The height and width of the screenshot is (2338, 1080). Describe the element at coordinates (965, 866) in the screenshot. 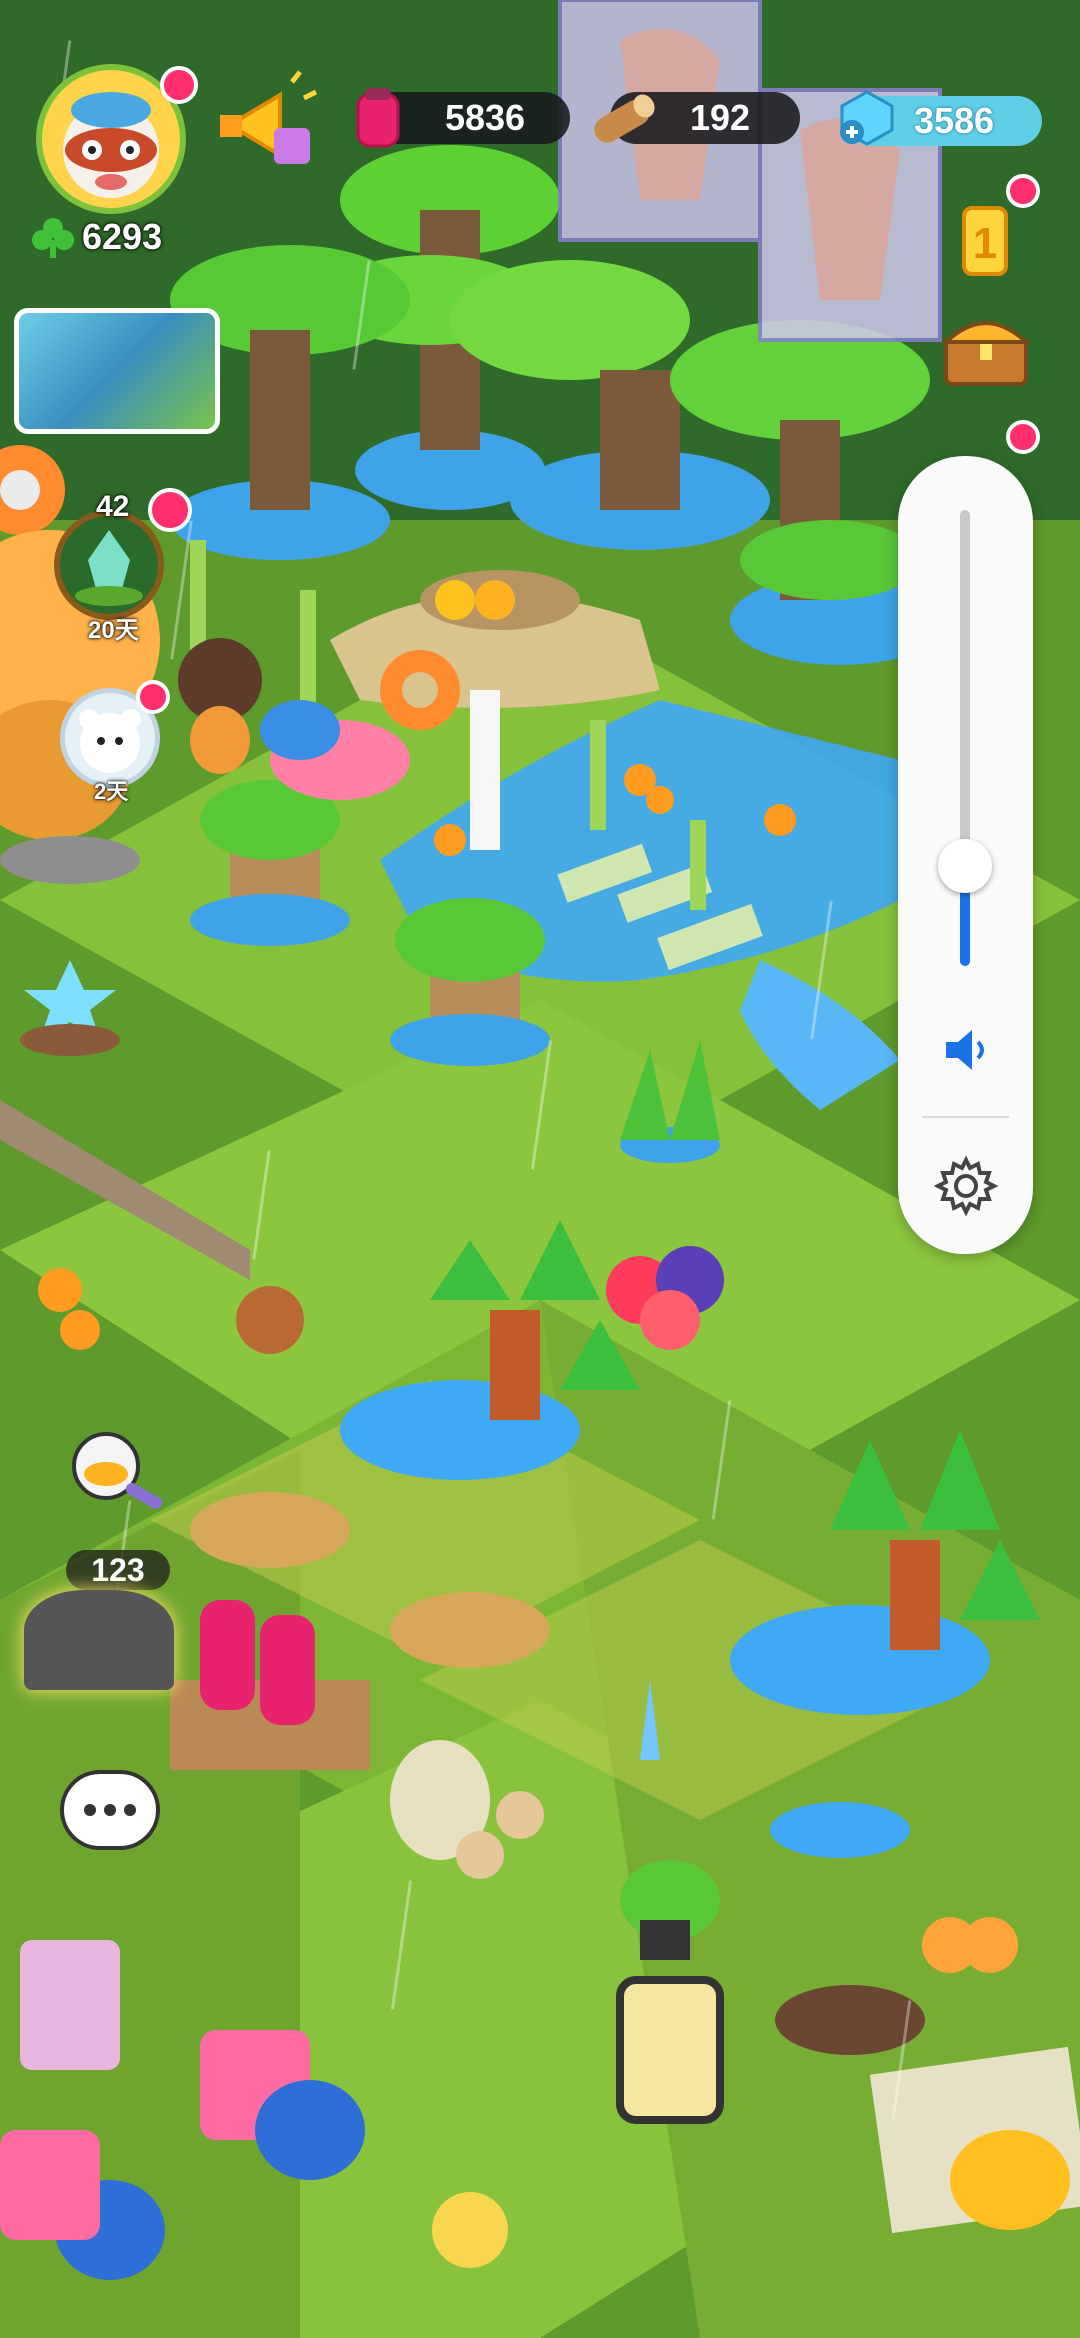

I see `volume-slider-thumb` at that location.